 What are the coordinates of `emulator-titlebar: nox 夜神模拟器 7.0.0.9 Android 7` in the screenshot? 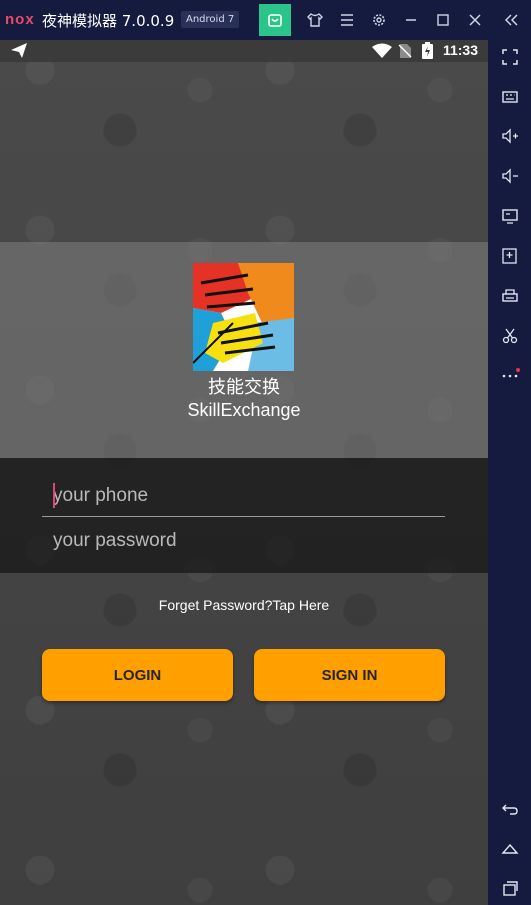 It's located at (265, 20).